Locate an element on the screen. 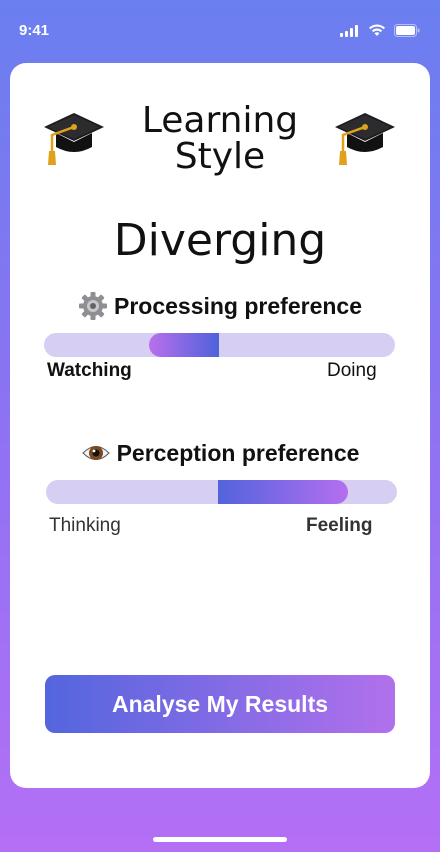 The width and height of the screenshot is (440, 852). processing-bar-fill is located at coordinates (184, 345).